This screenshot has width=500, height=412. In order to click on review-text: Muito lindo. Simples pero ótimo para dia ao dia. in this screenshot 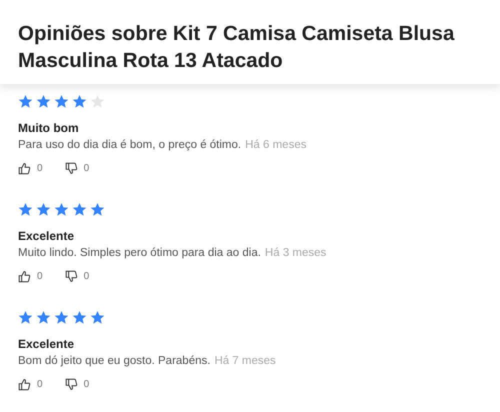, I will do `click(139, 253)`.